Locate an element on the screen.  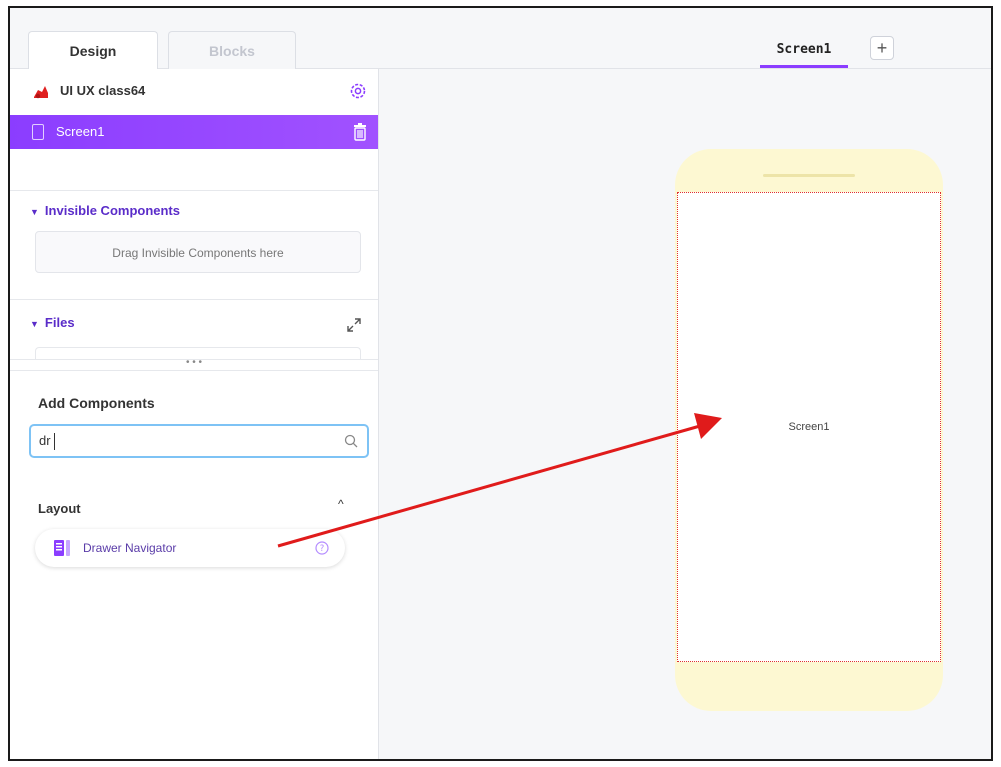
trash-icon is located at coordinates (360, 132).